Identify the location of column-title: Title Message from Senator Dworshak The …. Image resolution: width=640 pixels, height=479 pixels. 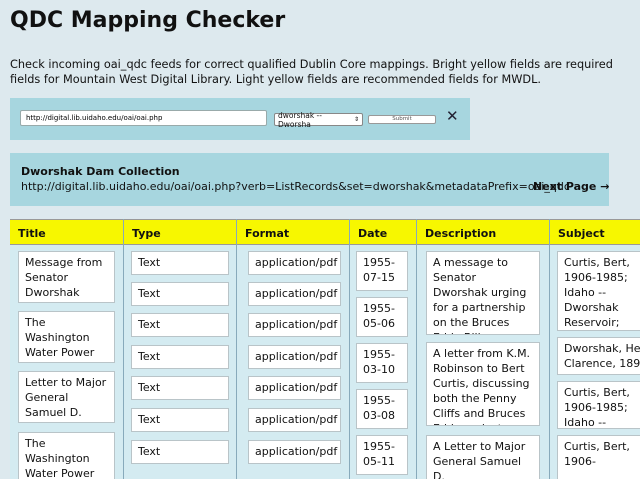
(66, 349).